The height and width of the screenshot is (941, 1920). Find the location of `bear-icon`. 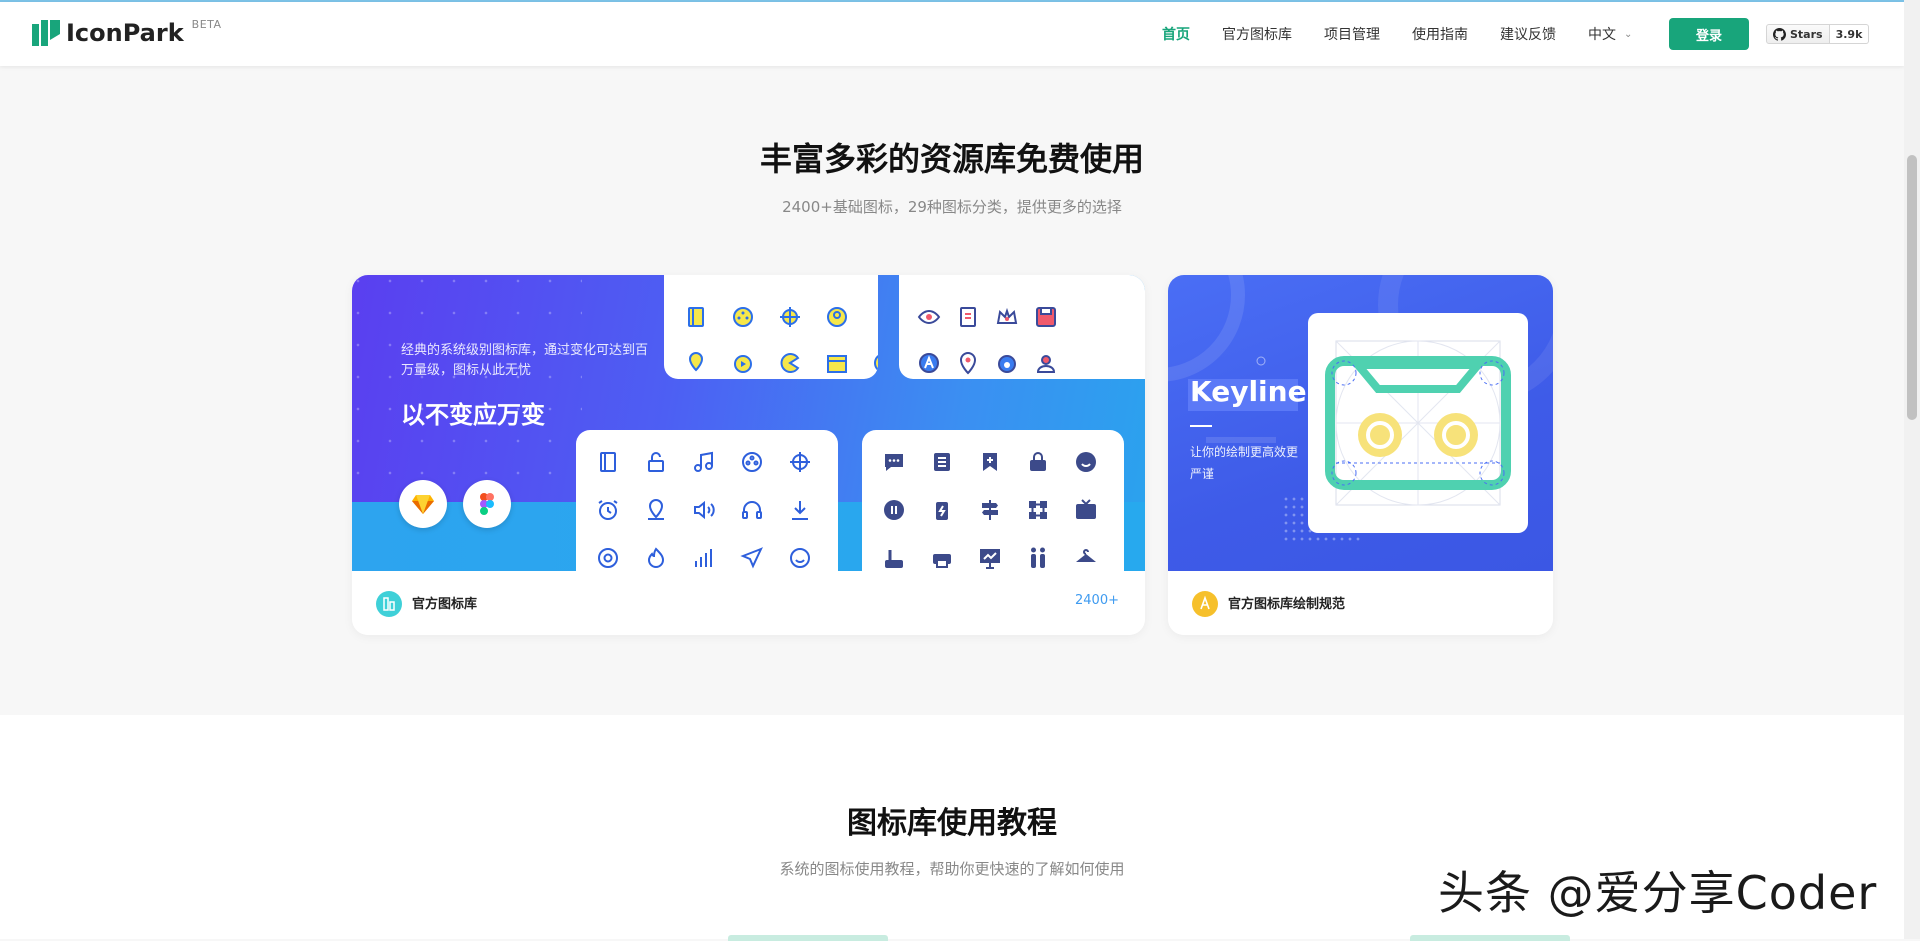

bear-icon is located at coordinates (1007, 363).